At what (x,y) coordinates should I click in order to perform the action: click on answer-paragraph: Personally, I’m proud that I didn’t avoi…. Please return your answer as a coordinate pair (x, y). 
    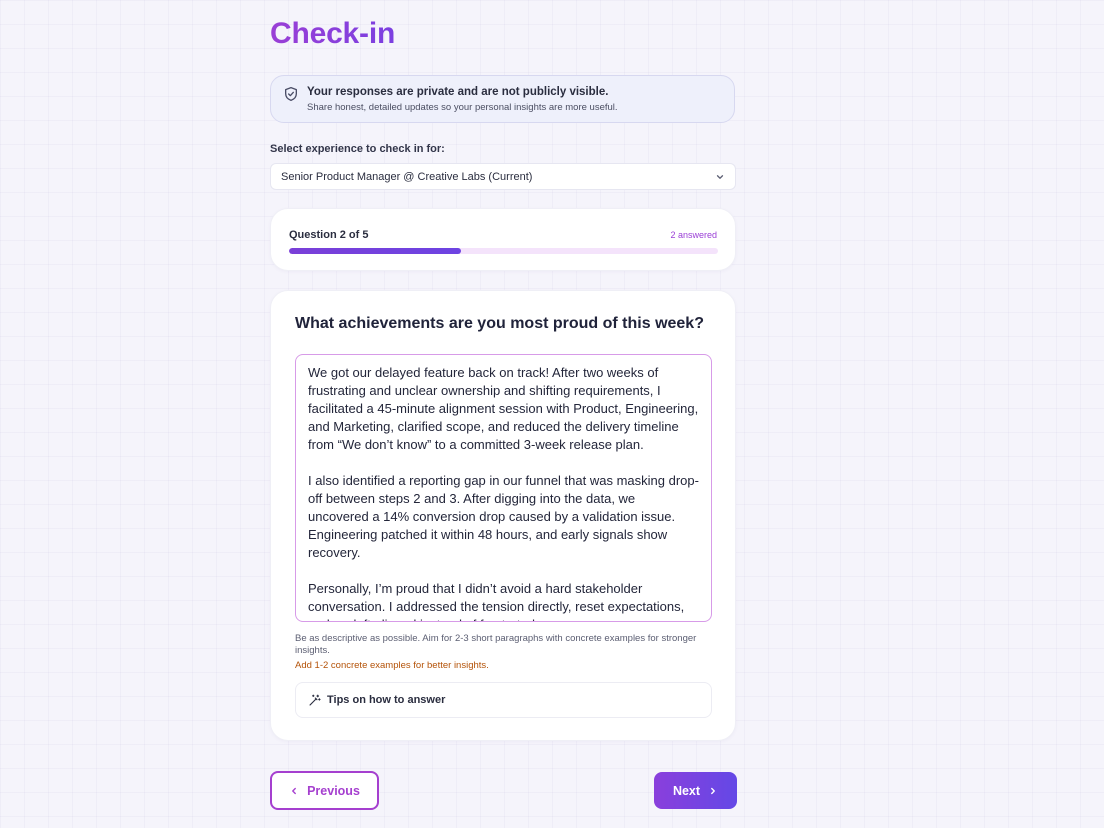
    Looking at the image, I should click on (496, 601).